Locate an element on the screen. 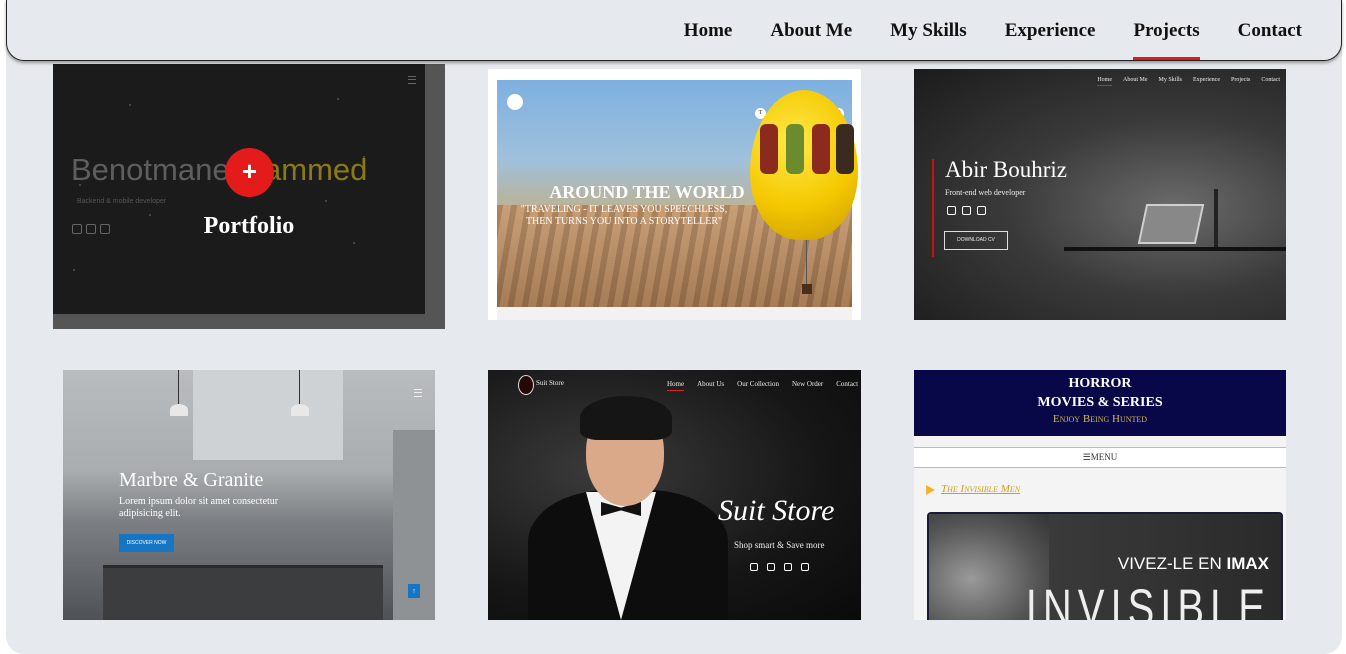 Image resolution: width=1346 pixels, height=654 pixels. mini-nav-item: My Skills is located at coordinates (1170, 80).